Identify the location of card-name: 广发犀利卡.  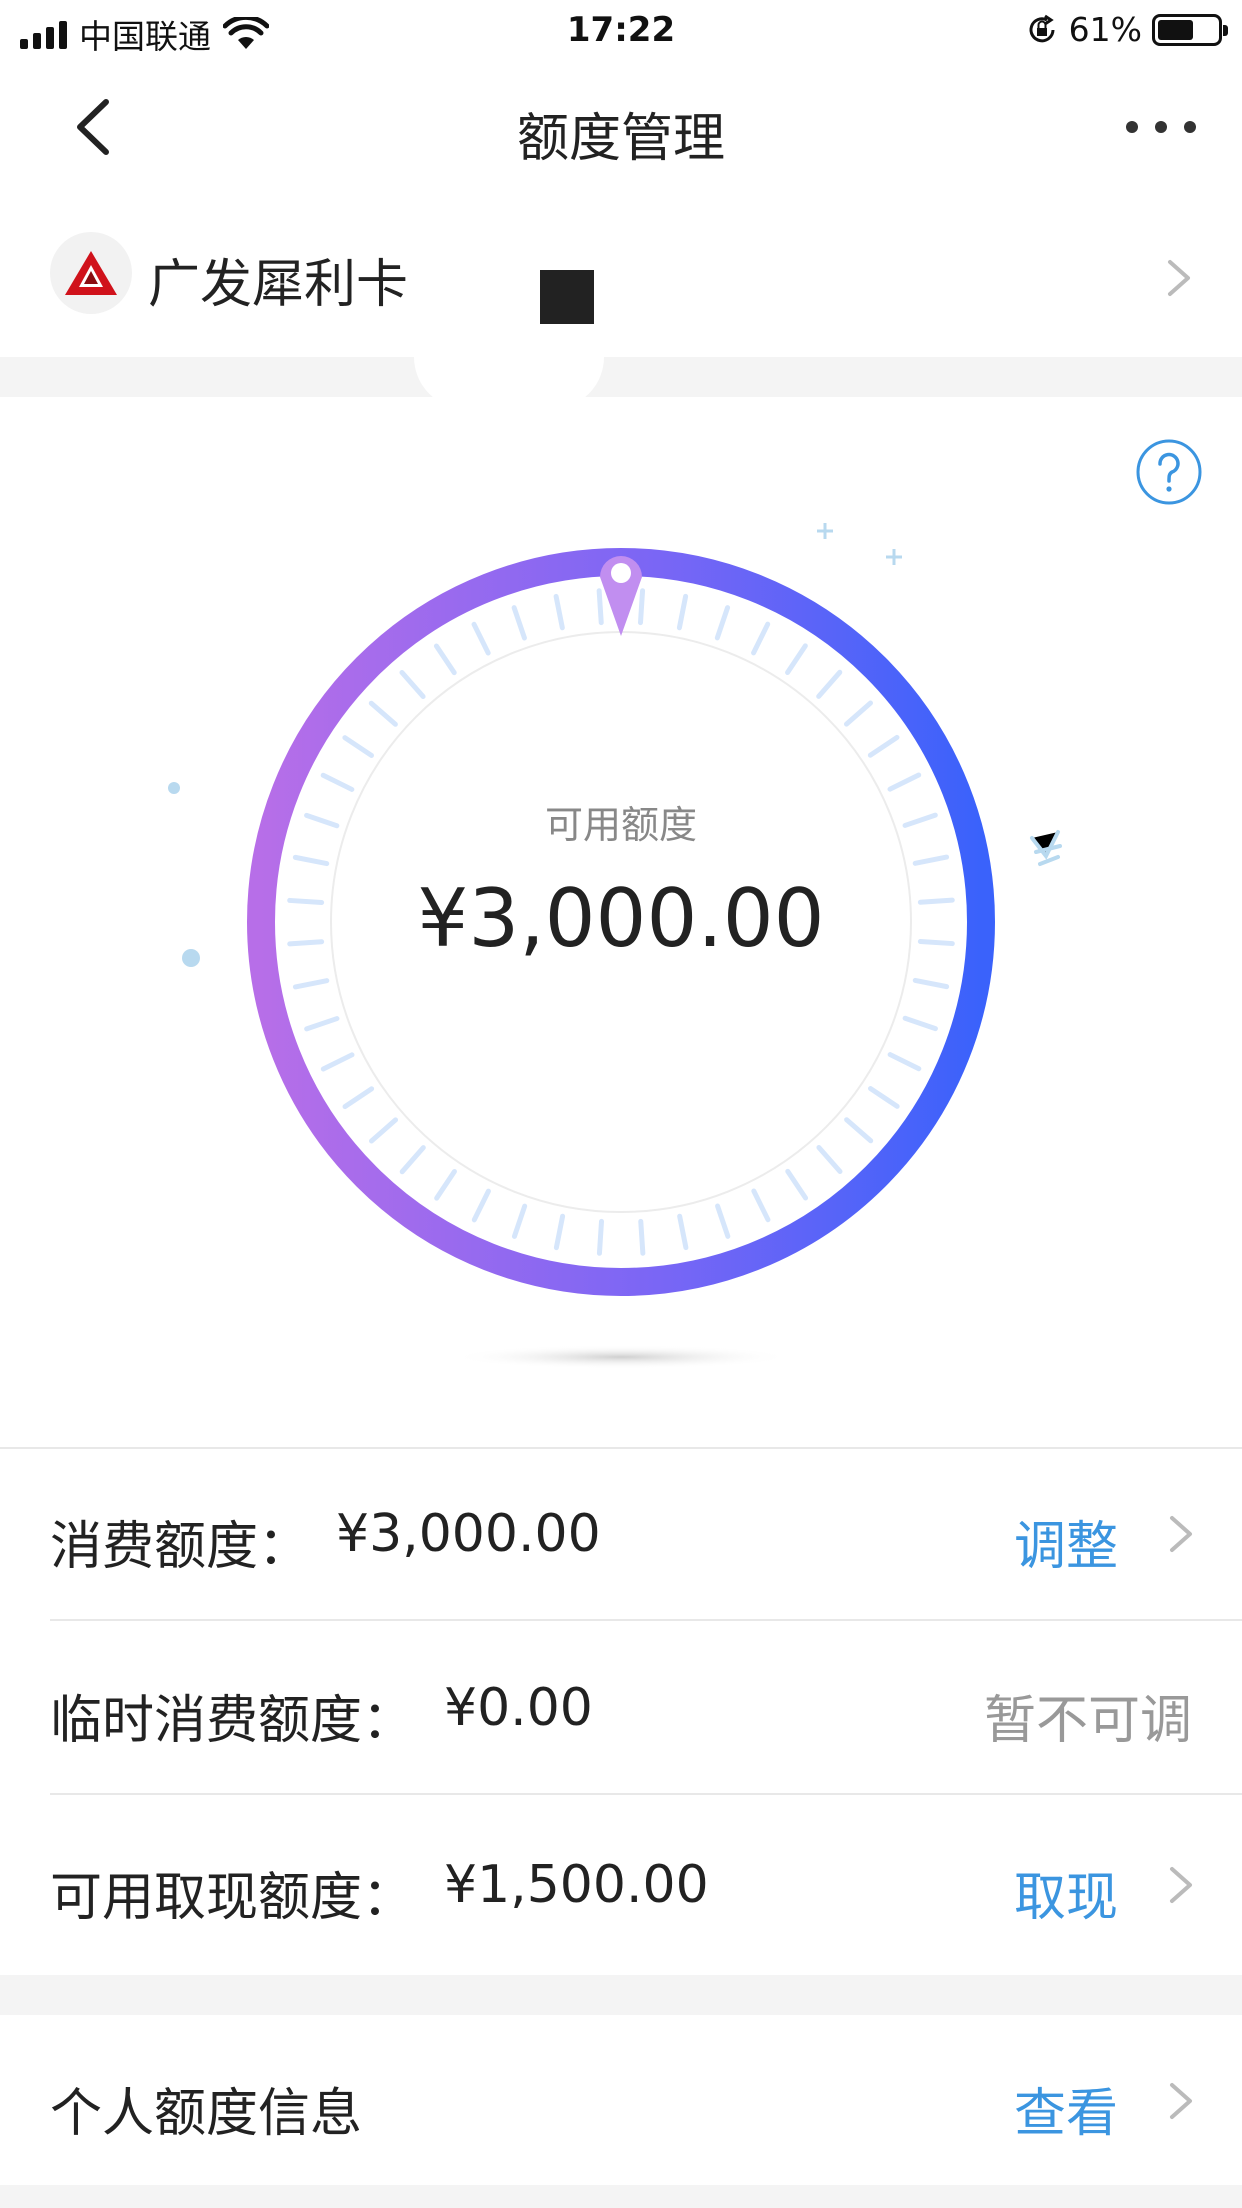
(278, 285).